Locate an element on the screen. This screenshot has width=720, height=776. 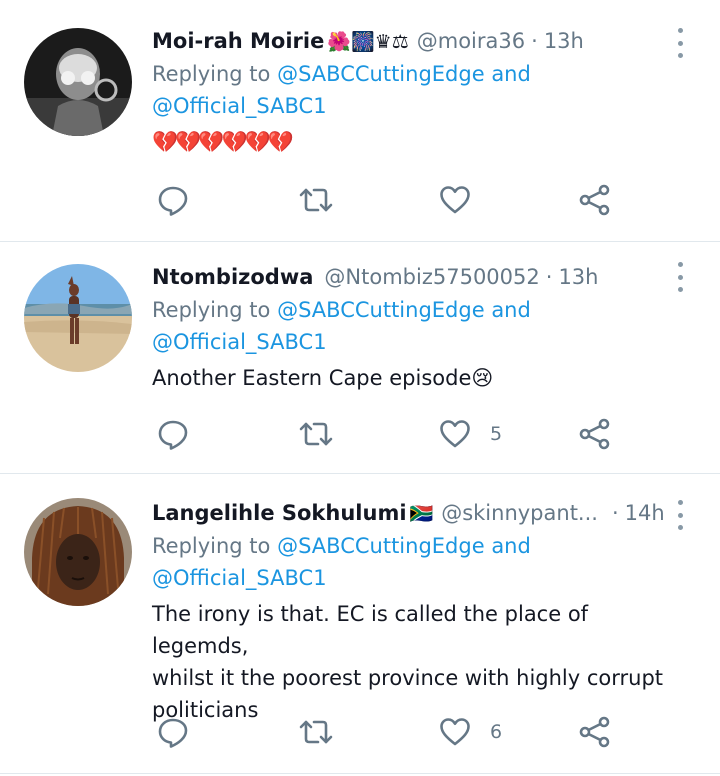
author-name: Langelihle Sokhulumi is located at coordinates (279, 513).